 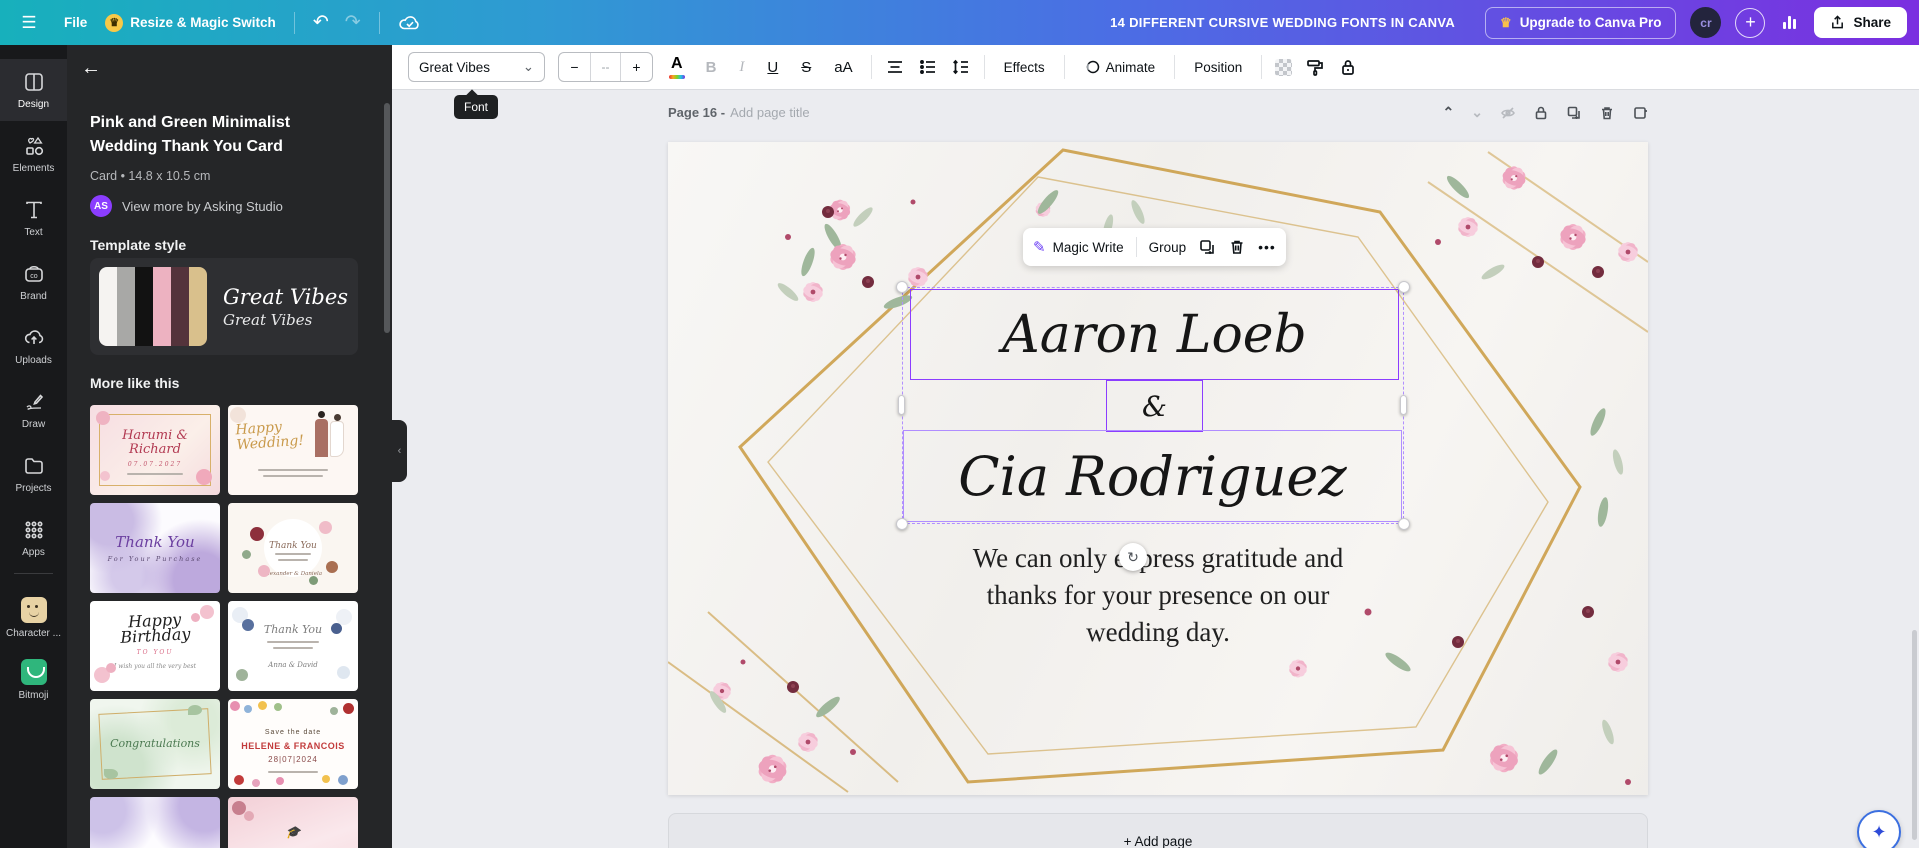 I want to click on text-element-ampersand: &, so click(x=1154, y=406).